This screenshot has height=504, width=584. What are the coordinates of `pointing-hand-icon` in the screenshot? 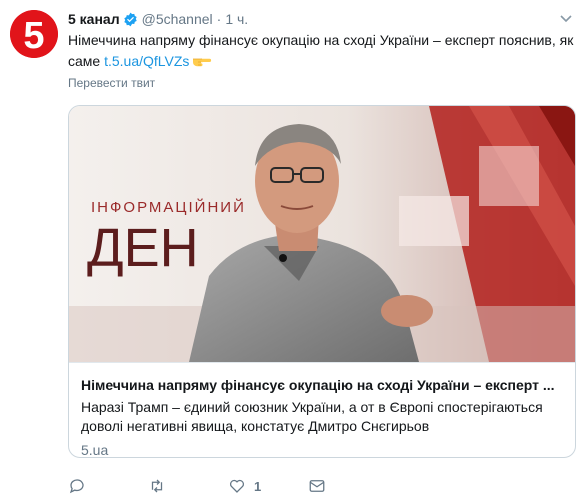 It's located at (202, 60).